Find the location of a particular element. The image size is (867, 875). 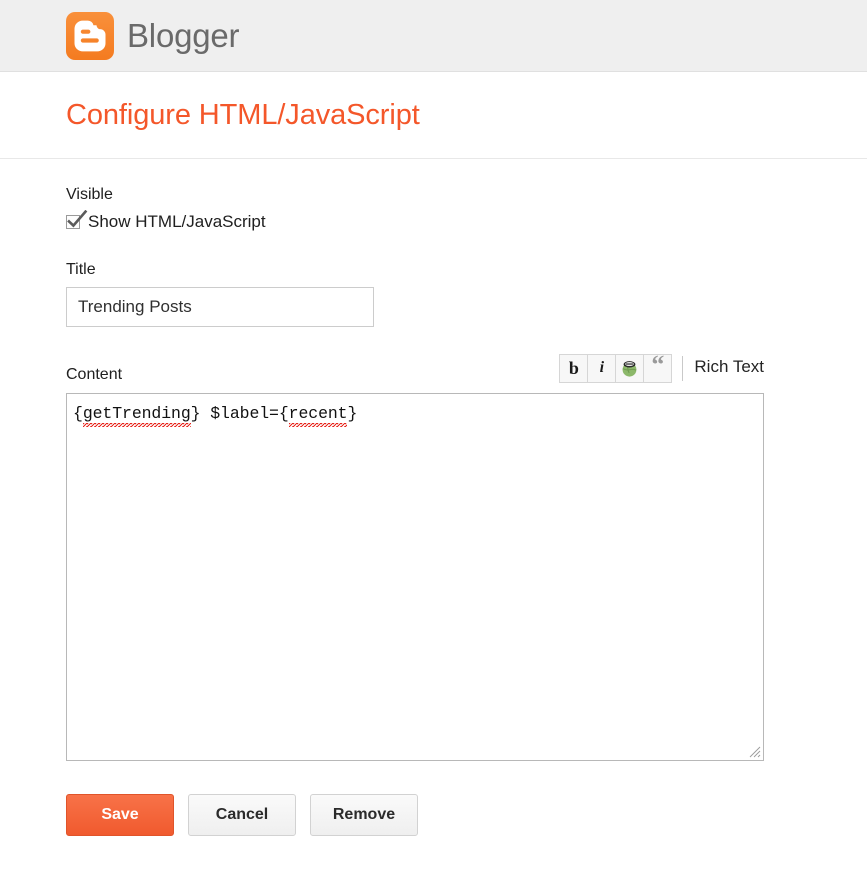

brand-logo: Blogger is located at coordinates (153, 35).